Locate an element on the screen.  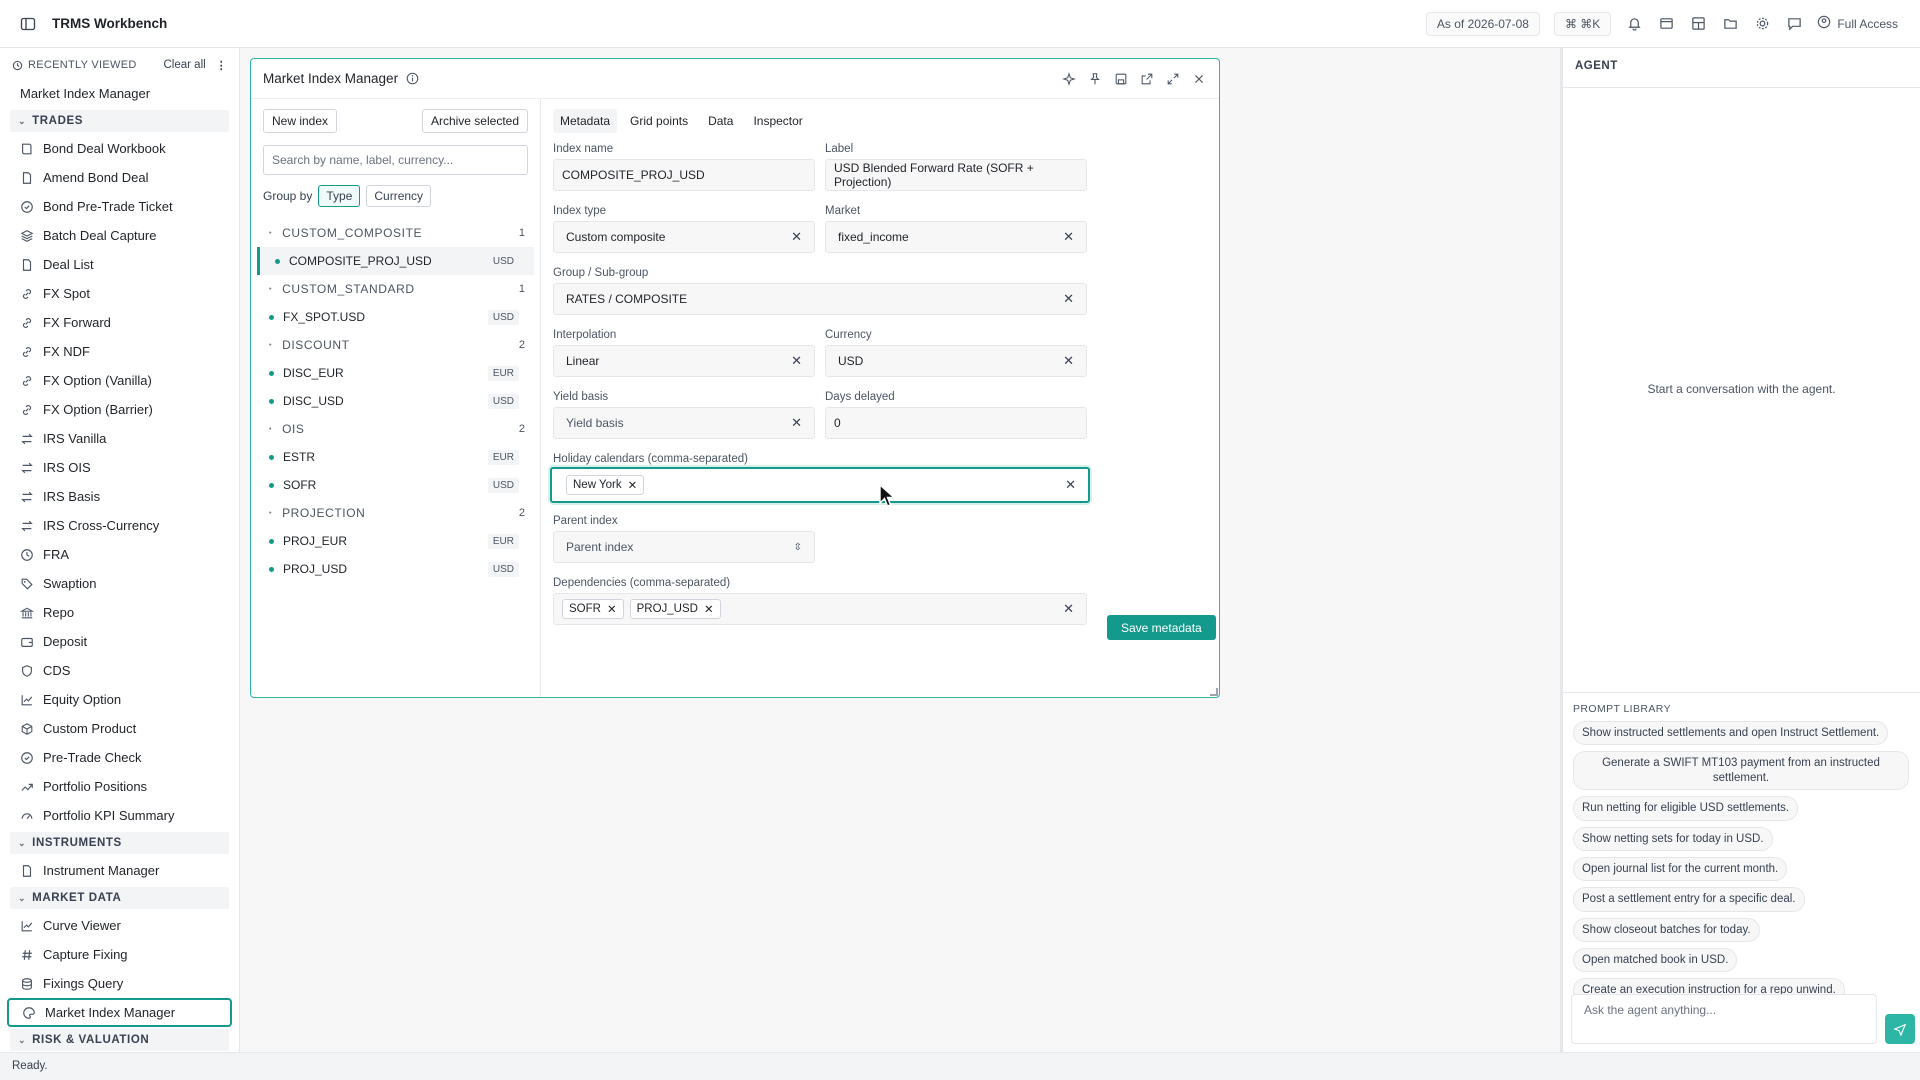
sidebar-item-fx-option-barrier: FX Option (Barrier) is located at coordinates (119, 409).